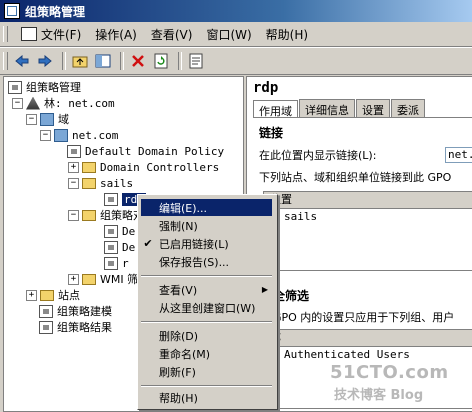 The image size is (472, 412). Describe the element at coordinates (206, 353) in the screenshot. I see `menu-item-rename: 重命名(M)` at that location.